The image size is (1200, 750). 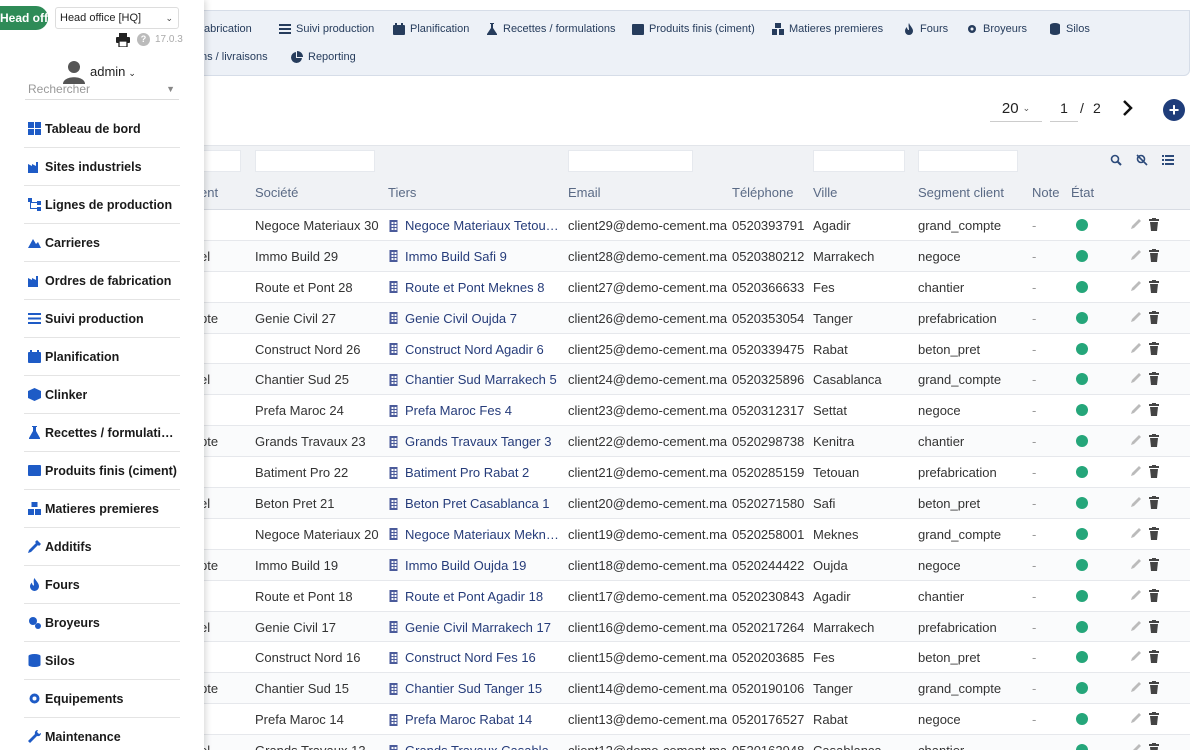 I want to click on cell-tiers: Route et Pont Agadir 18, so click(x=473, y=596).